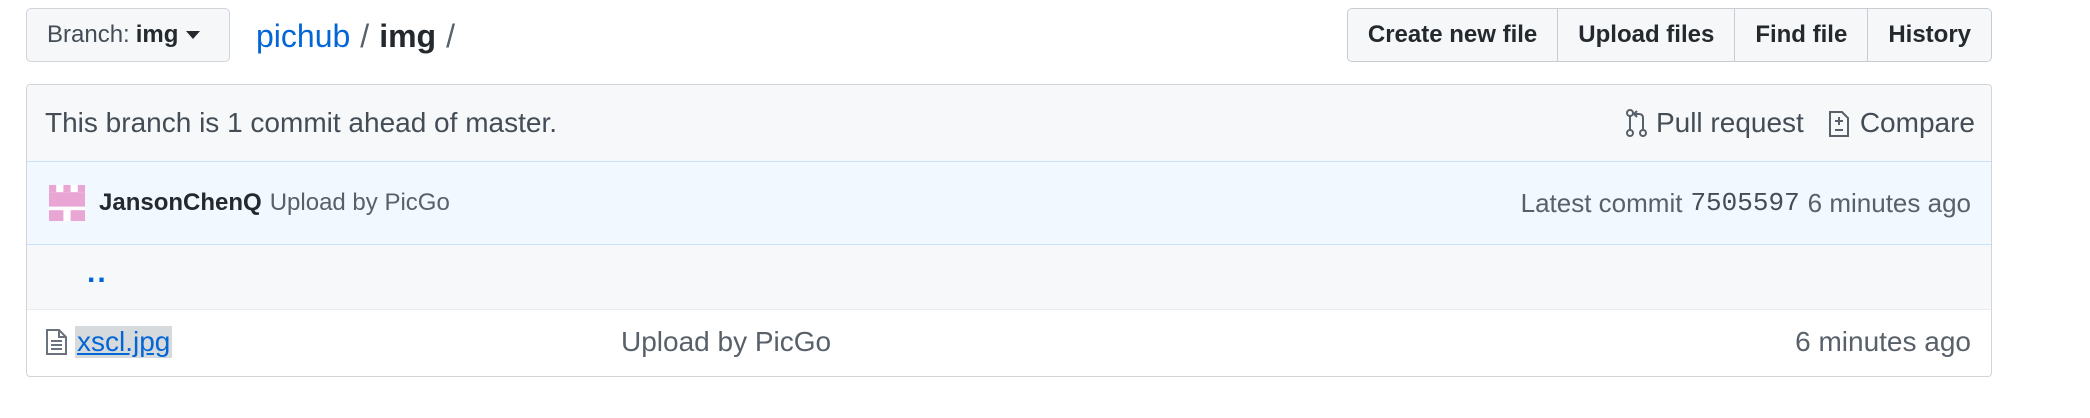  Describe the element at coordinates (726, 342) in the screenshot. I see `file-commit-message-link: Upload by PicGo` at that location.